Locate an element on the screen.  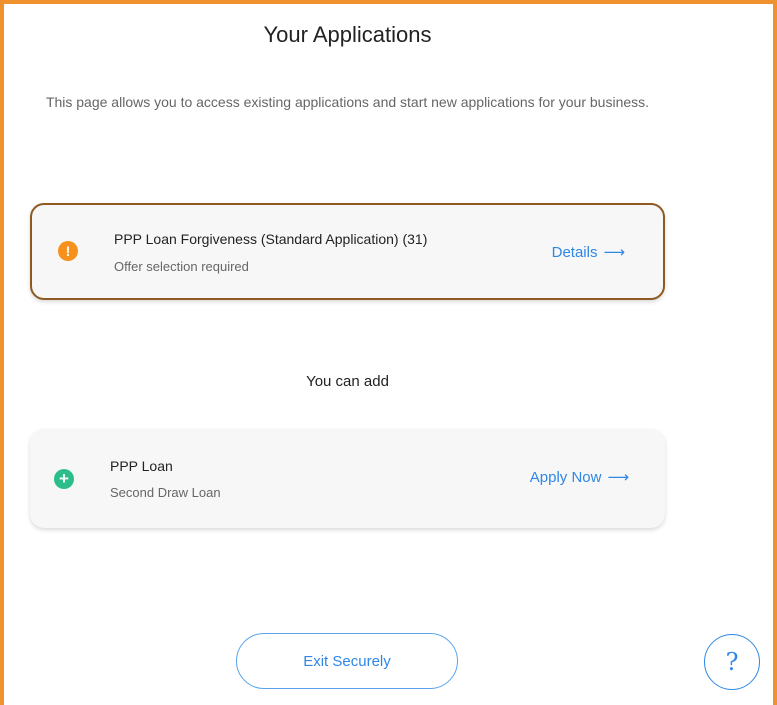
apply-now-link: Apply Now ⟶ is located at coordinates (579, 477).